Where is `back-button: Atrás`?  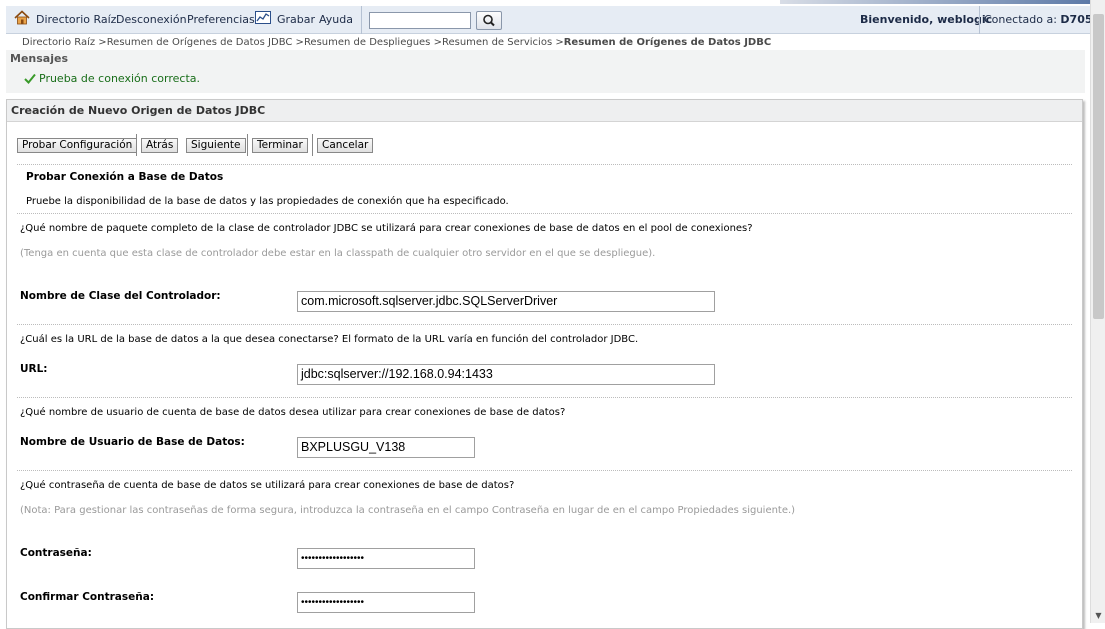 back-button: Atrás is located at coordinates (160, 145).